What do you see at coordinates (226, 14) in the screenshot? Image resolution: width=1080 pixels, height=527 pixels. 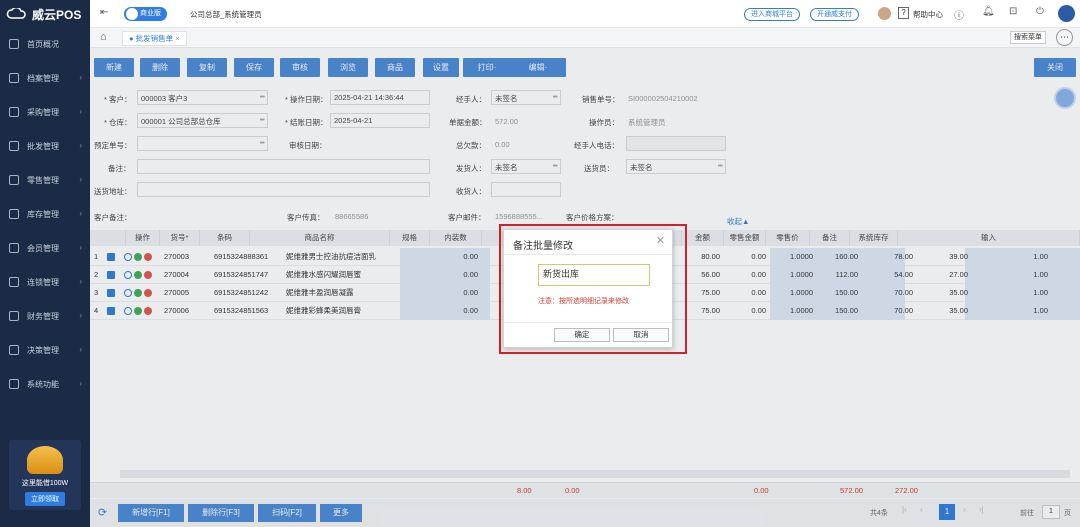 I see `org-label: 公司总部_系统管理员` at bounding box center [226, 14].